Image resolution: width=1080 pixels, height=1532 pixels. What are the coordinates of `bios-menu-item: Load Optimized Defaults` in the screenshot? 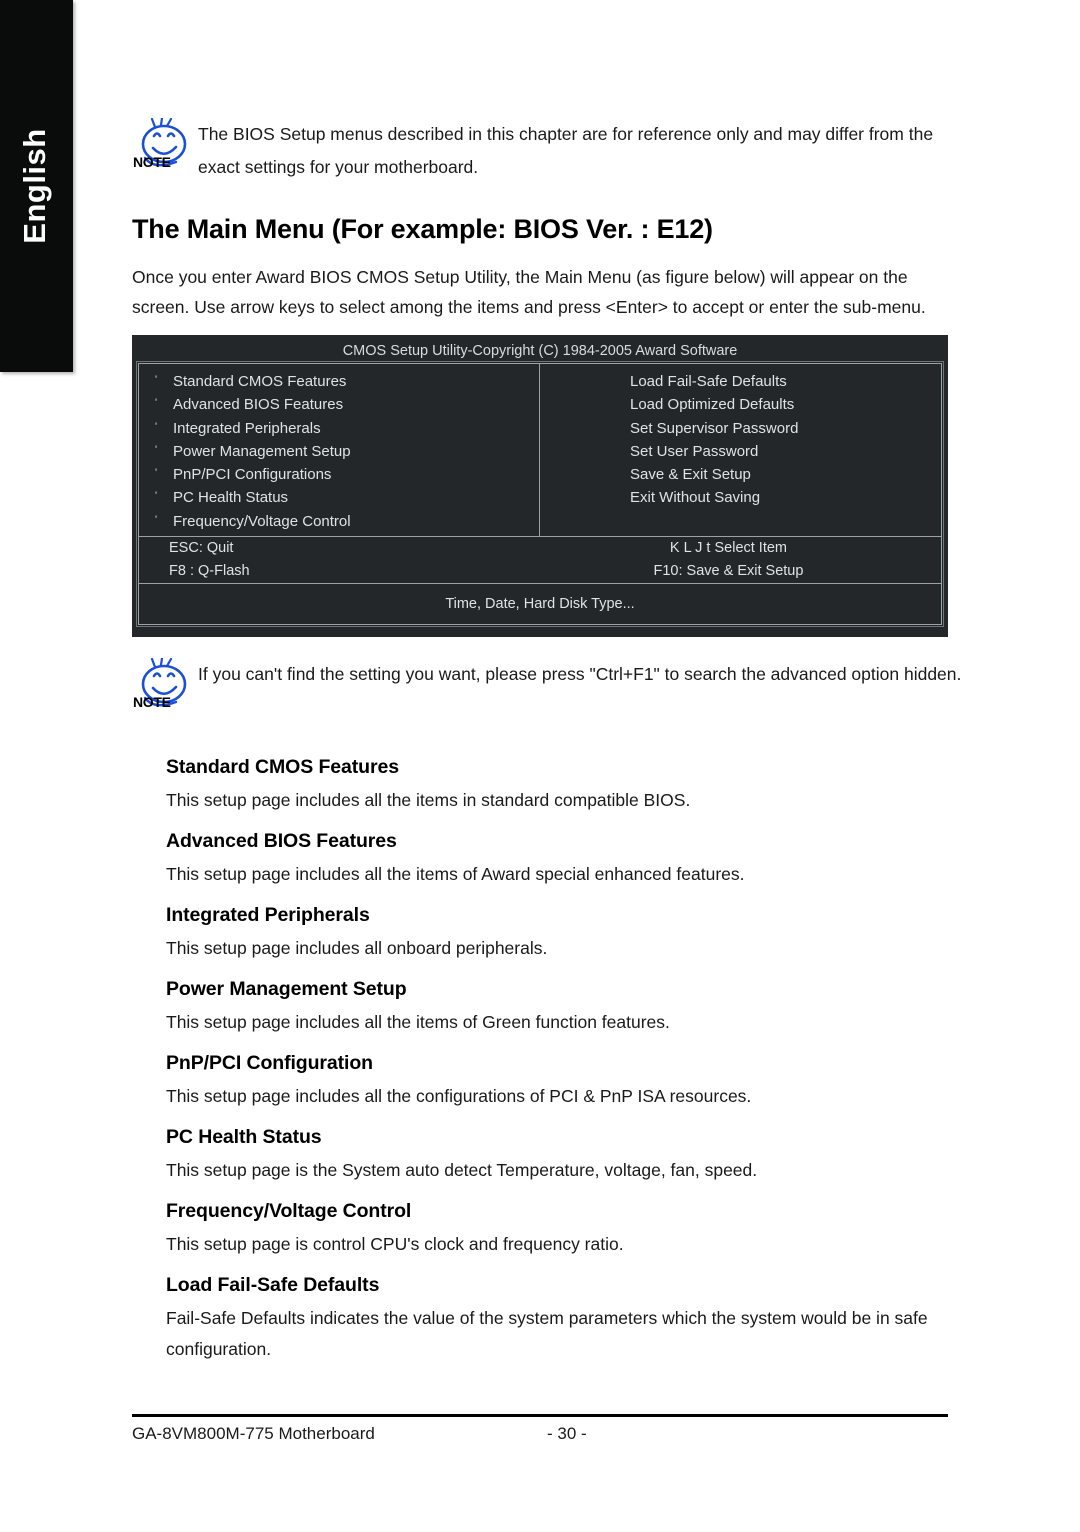 It's located at (740, 404).